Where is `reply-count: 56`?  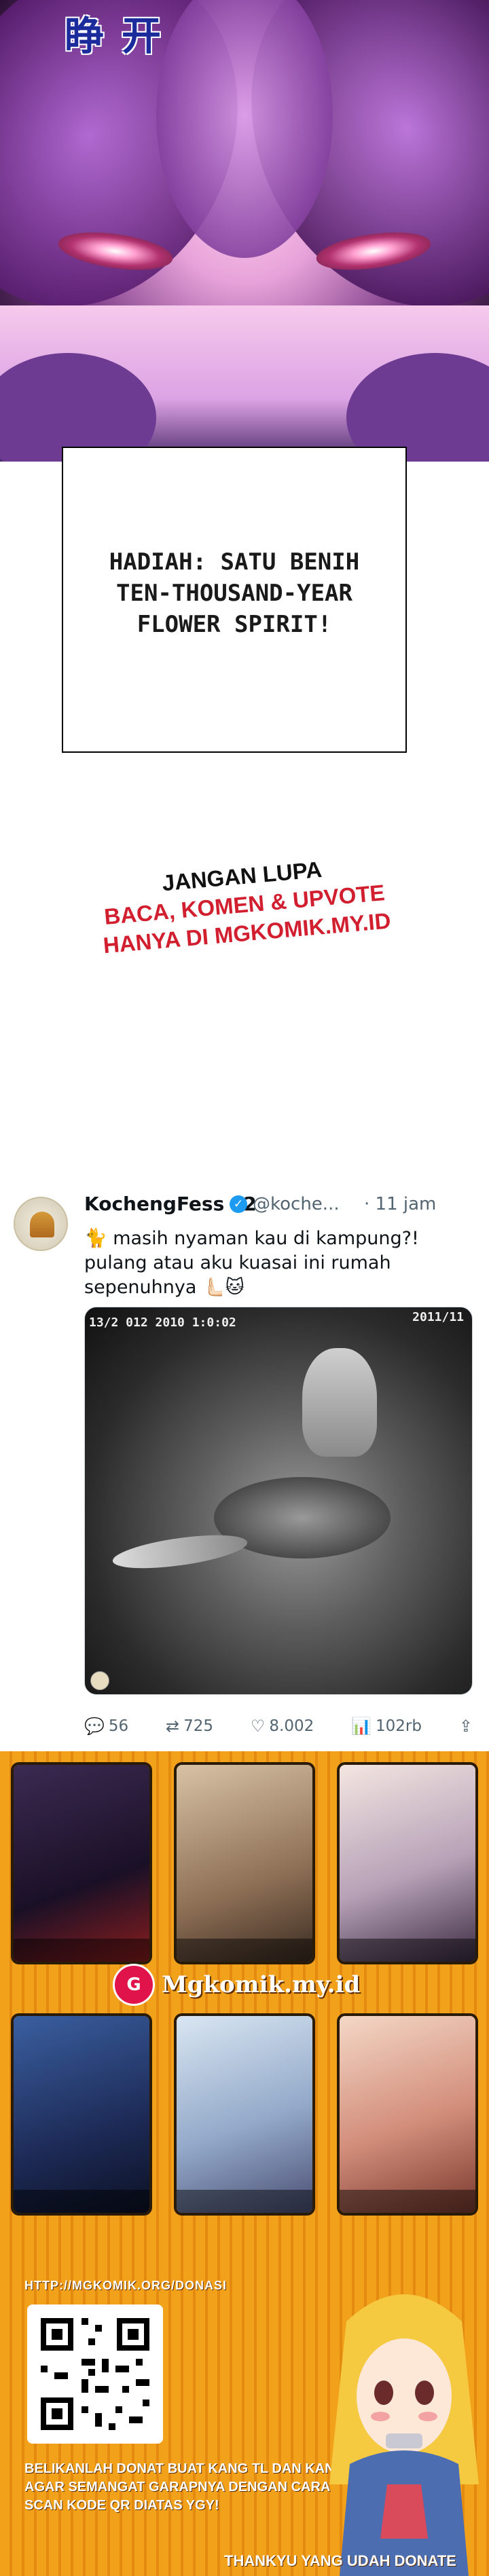 reply-count: 56 is located at coordinates (119, 1726).